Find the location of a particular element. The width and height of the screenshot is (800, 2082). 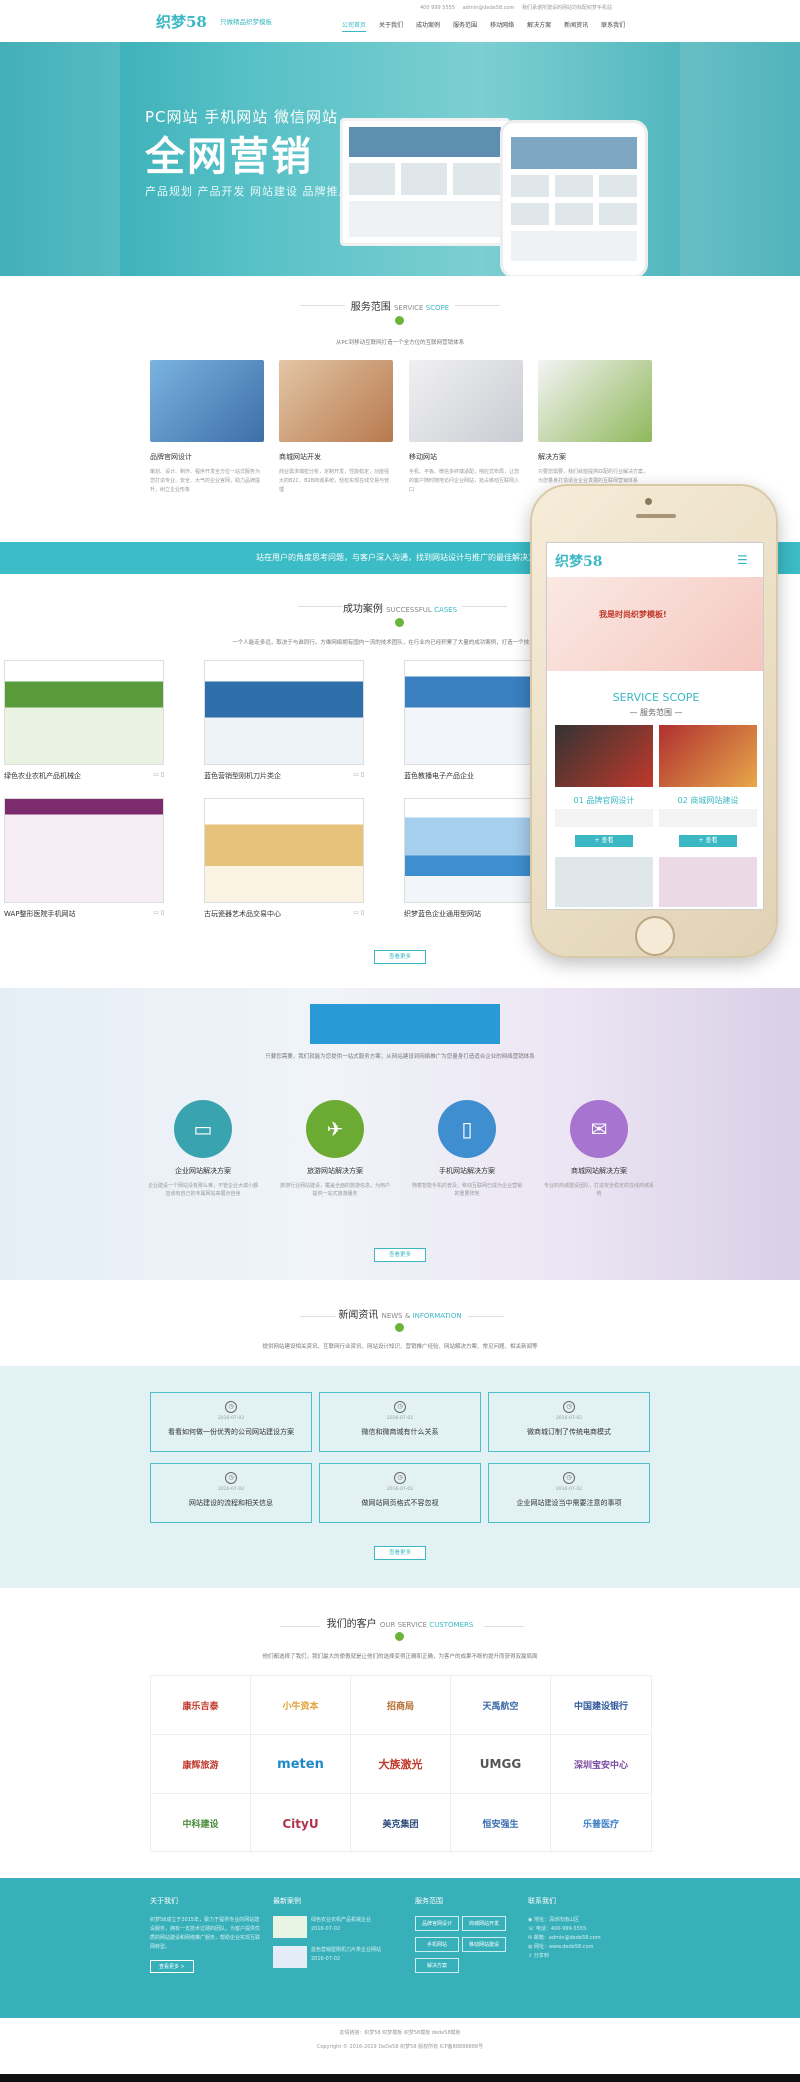

main-nav: 公司首页 关于我们 成功案例 服务范围 移动网络 解决方案 新闻资讯 联系我们 is located at coordinates (490, 26).